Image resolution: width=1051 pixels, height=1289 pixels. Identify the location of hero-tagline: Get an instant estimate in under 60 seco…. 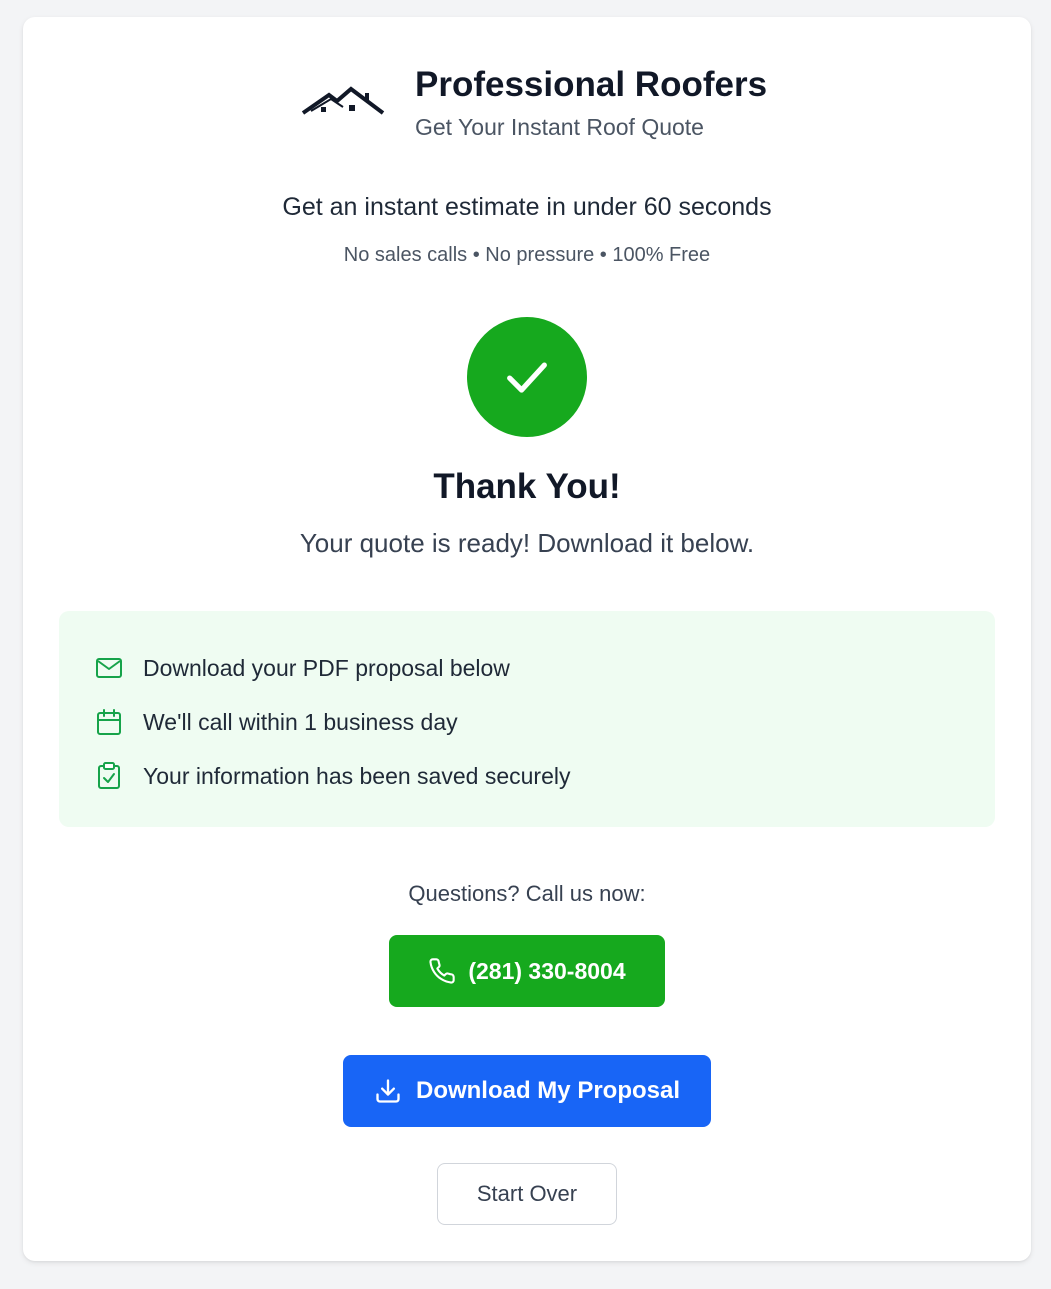
(527, 207).